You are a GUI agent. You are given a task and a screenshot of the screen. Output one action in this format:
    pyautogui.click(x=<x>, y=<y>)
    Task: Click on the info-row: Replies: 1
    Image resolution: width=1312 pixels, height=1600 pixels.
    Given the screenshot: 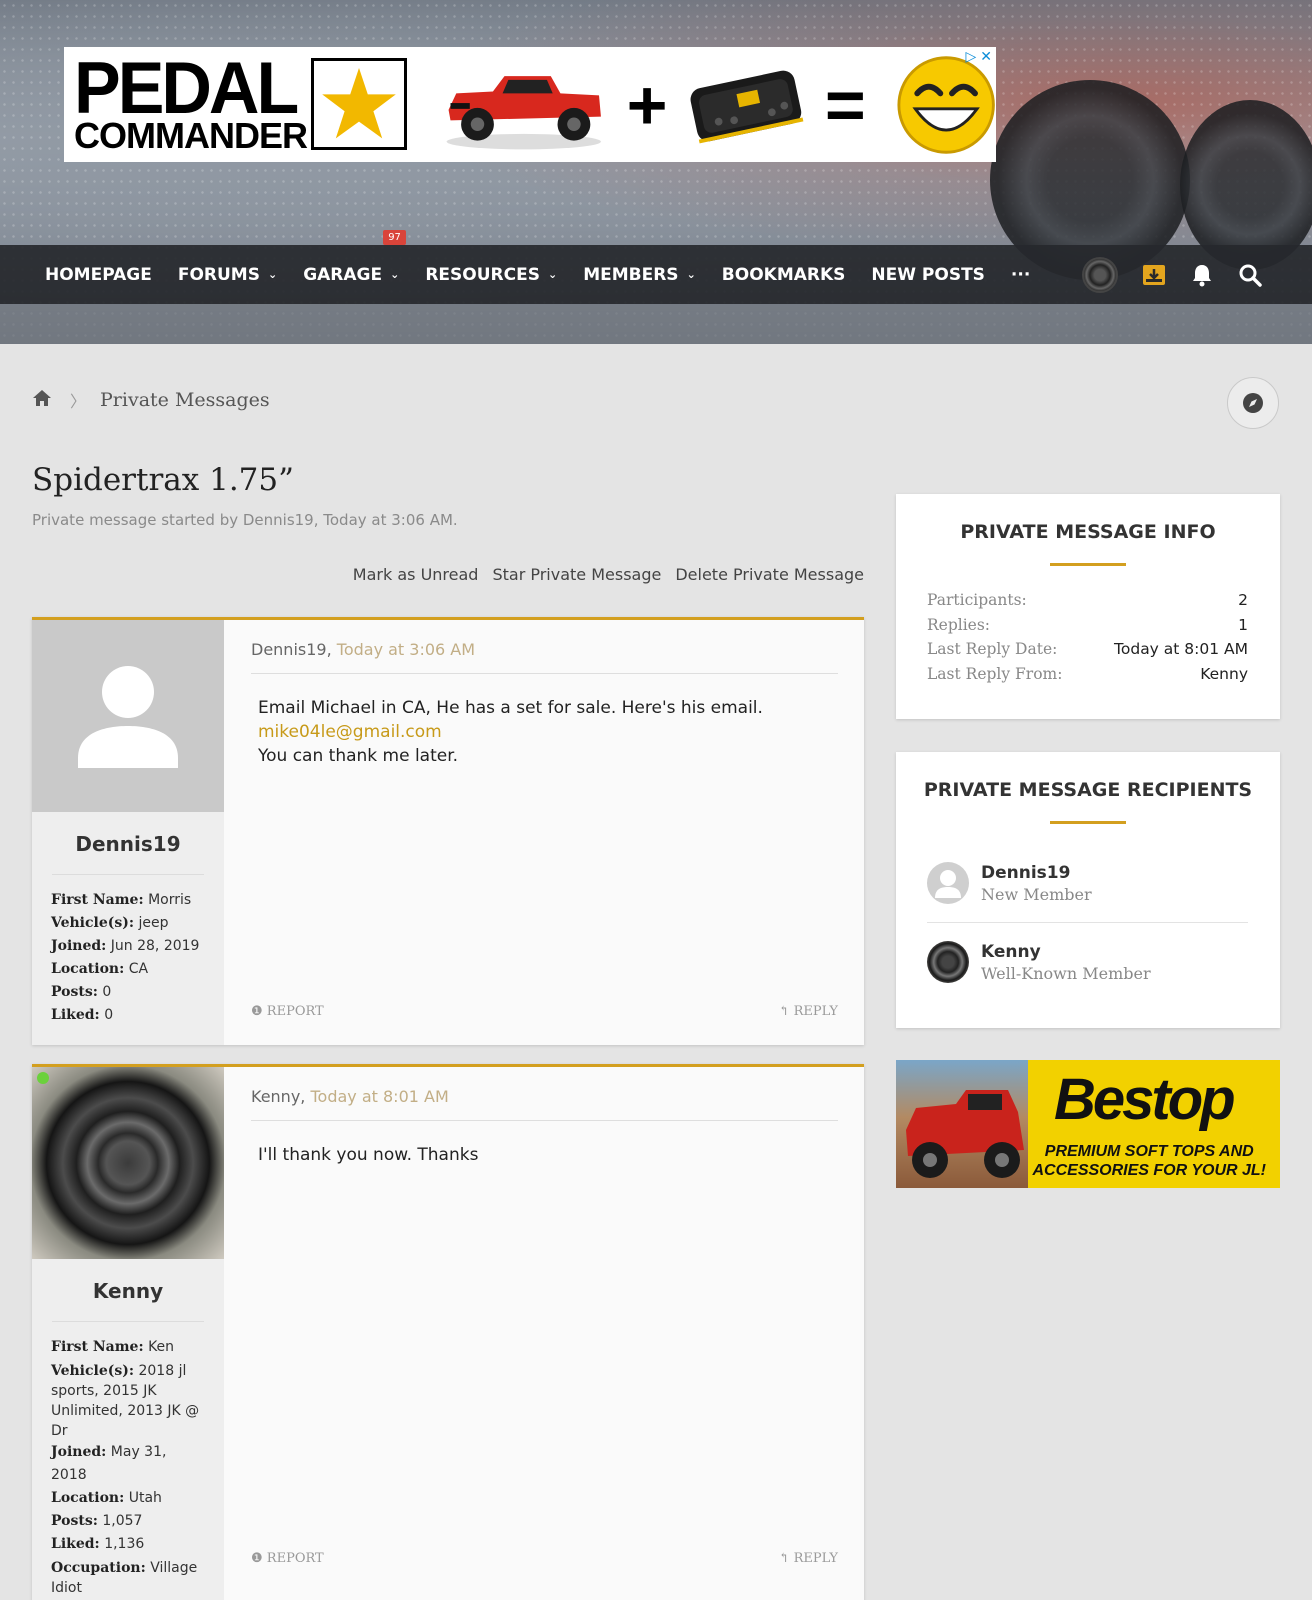 What is the action you would take?
    pyautogui.click(x=1087, y=624)
    